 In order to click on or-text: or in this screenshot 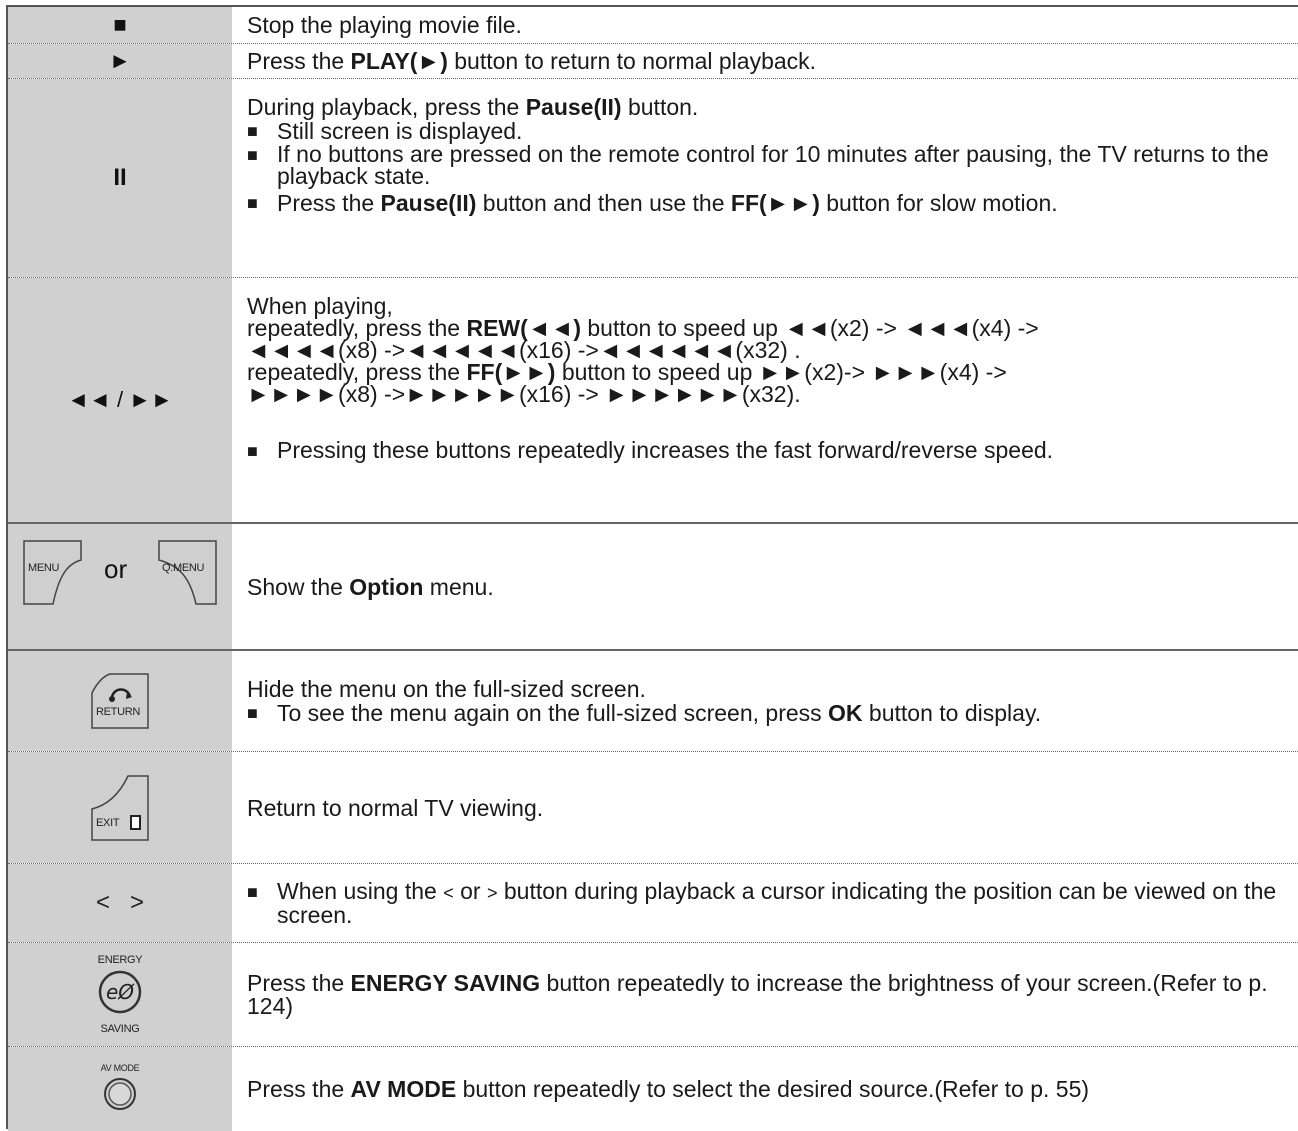, I will do `click(116, 569)`.